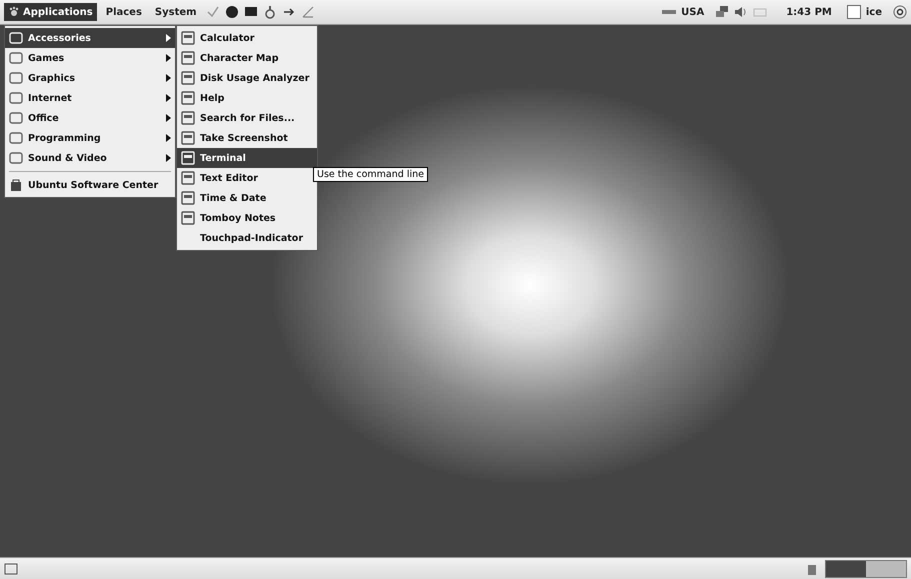 The height and width of the screenshot is (579, 911). Describe the element at coordinates (90, 118) in the screenshot. I see `menu-item: Office` at that location.